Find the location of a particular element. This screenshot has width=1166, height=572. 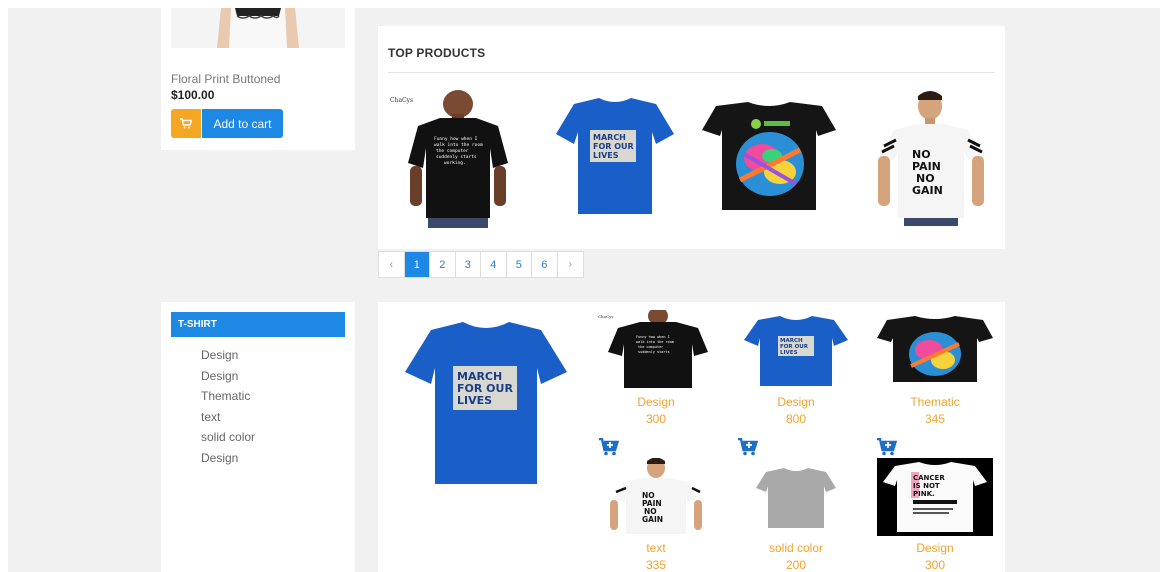

pagination-next: › is located at coordinates (571, 264).